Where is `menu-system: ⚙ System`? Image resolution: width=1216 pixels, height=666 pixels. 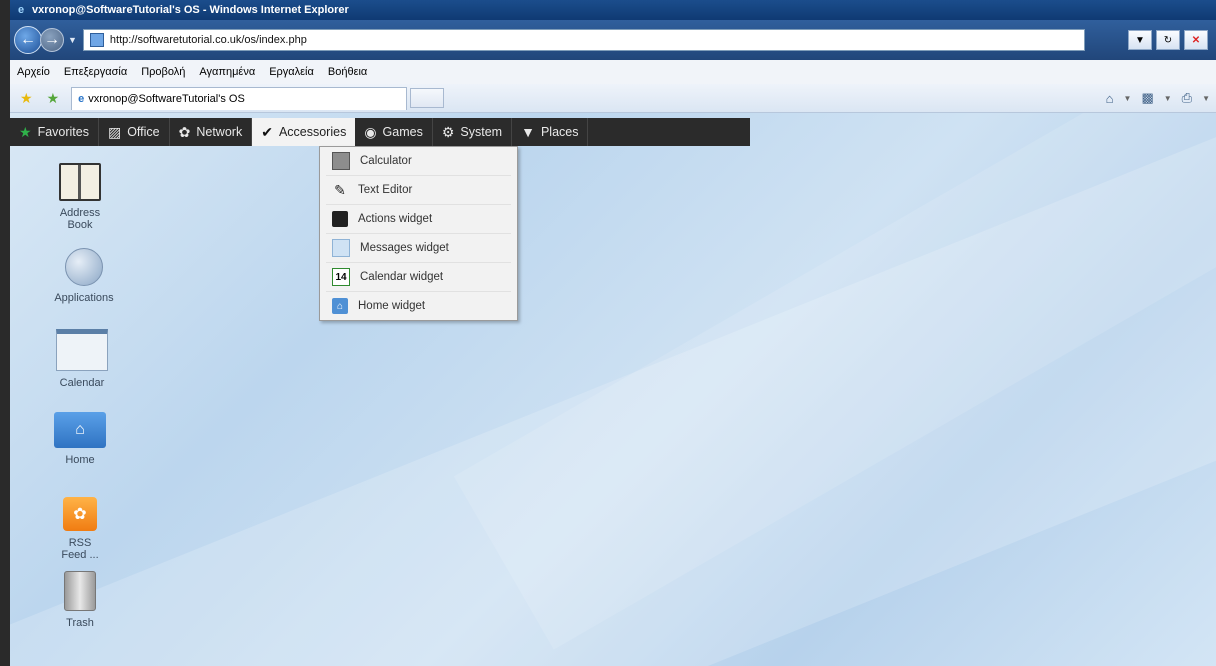 menu-system: ⚙ System is located at coordinates (473, 132).